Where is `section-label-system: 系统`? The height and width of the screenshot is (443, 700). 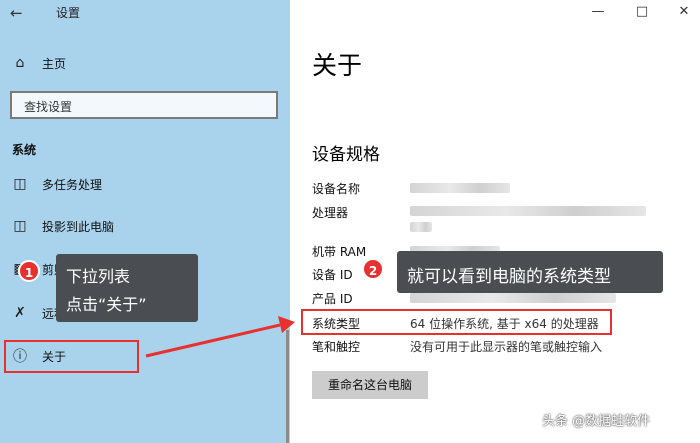
section-label-system: 系统 is located at coordinates (24, 150).